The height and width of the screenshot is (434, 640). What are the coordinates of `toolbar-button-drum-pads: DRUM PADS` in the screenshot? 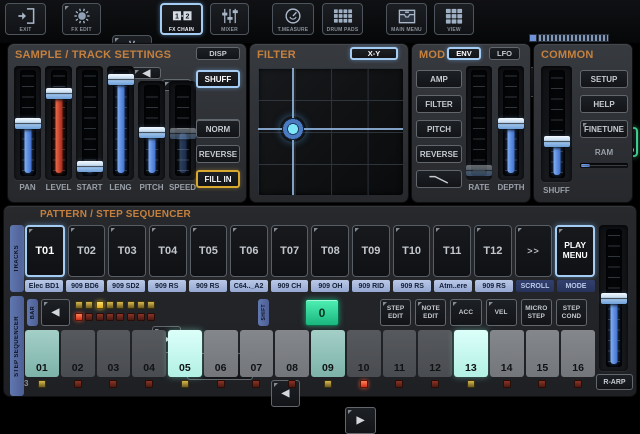 It's located at (342, 19).